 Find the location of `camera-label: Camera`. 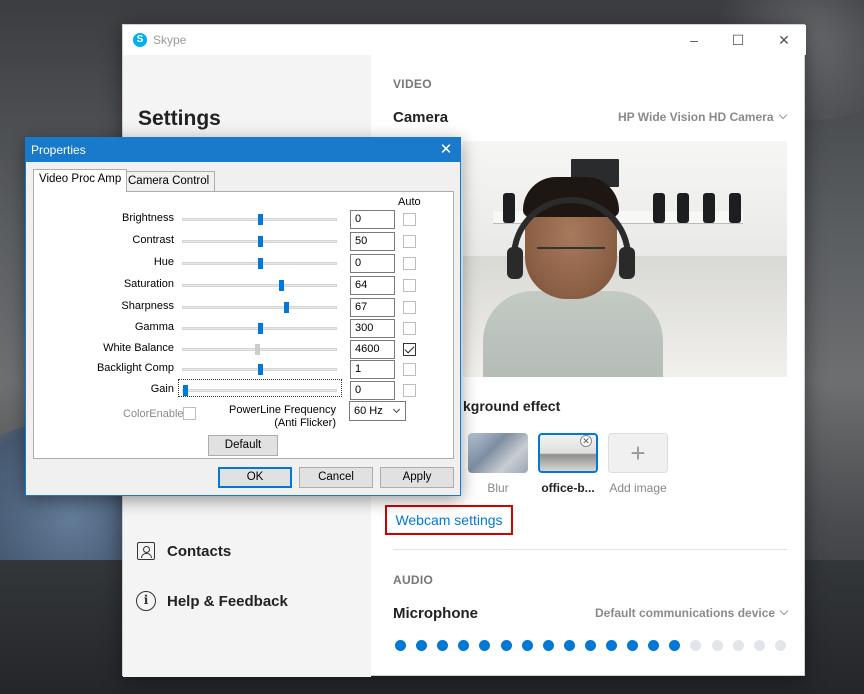

camera-label: Camera is located at coordinates (421, 117).